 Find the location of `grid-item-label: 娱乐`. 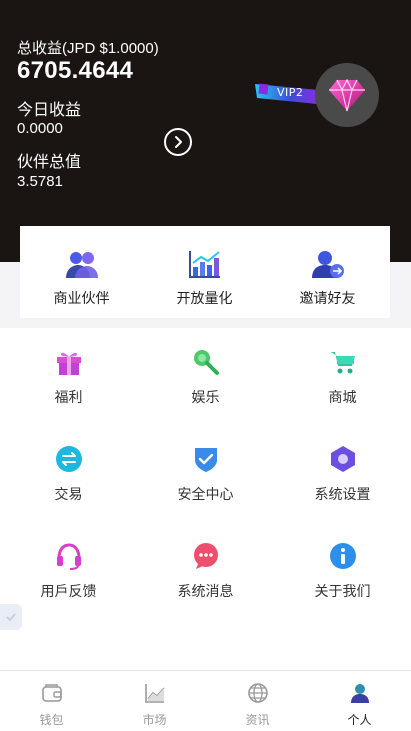

grid-item-label: 娱乐 is located at coordinates (205, 397).